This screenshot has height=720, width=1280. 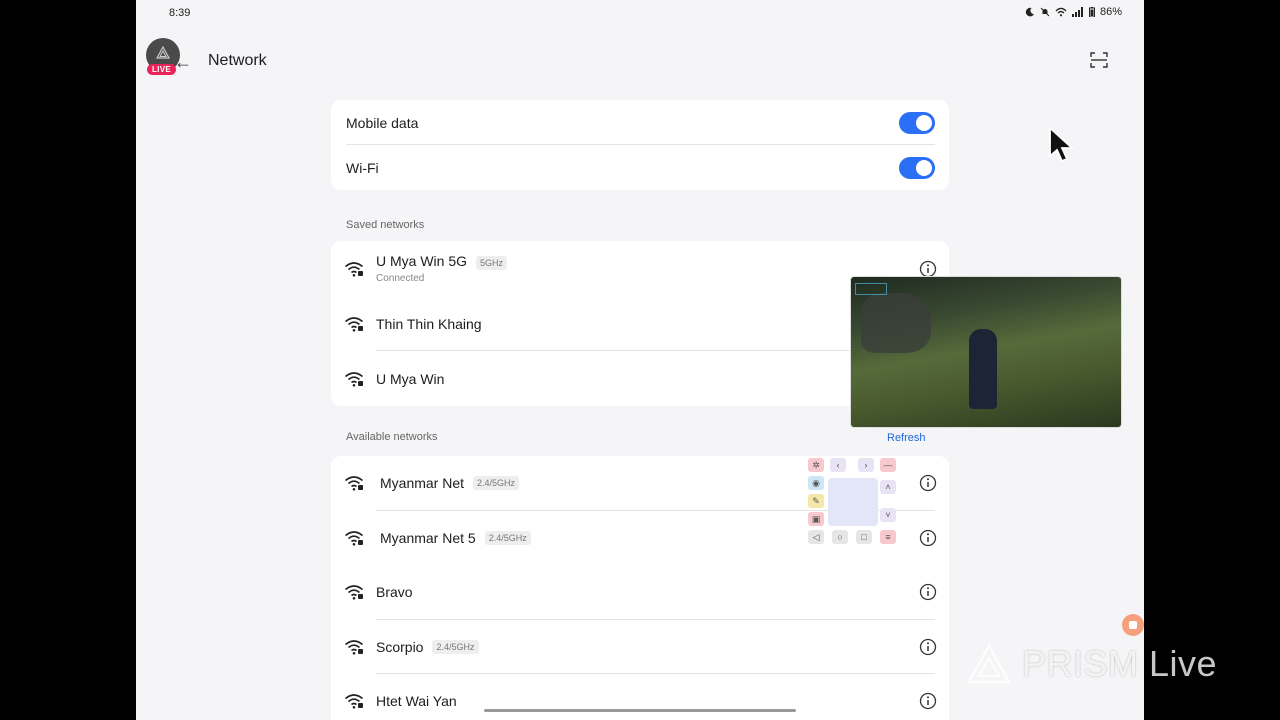 What do you see at coordinates (816, 537) in the screenshot?
I see `nav-back-icon: ◁` at bounding box center [816, 537].